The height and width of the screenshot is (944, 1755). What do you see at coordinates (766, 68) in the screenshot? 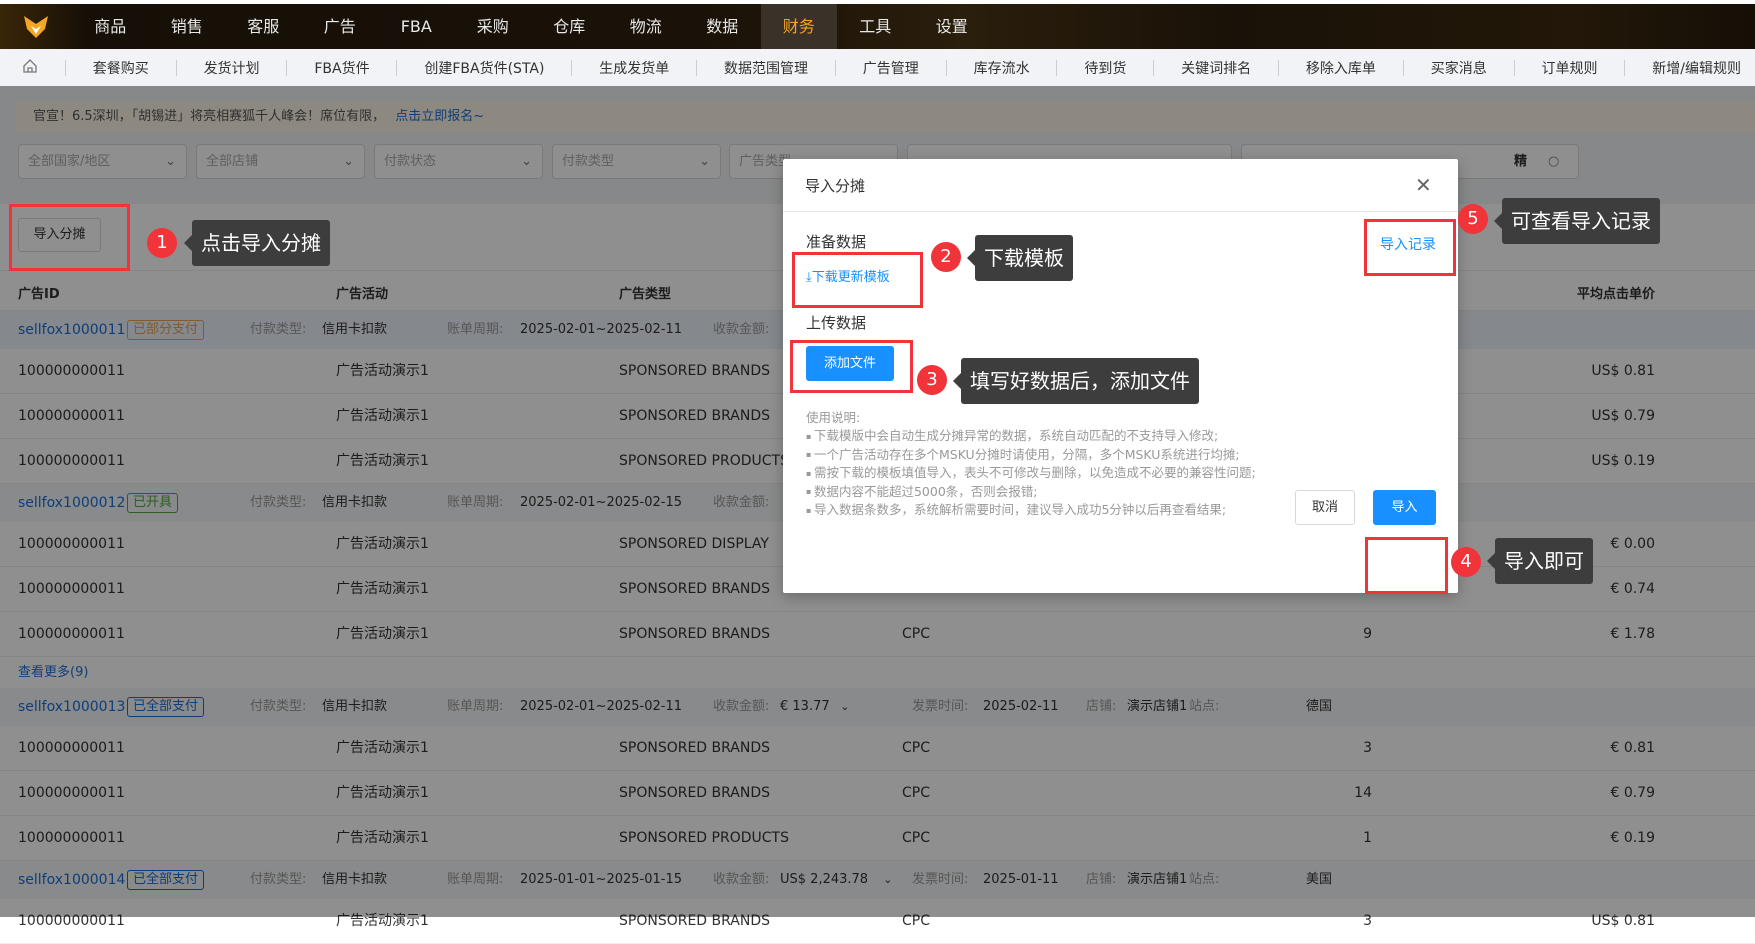
I see `subnav-item: 数据范围管理` at bounding box center [766, 68].